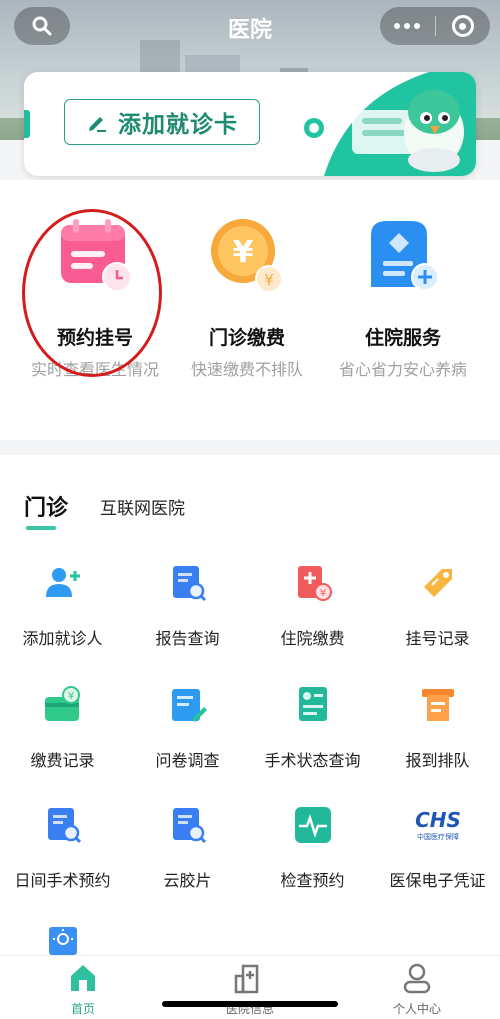  I want to click on service-name: 门诊缴费, so click(246, 338).